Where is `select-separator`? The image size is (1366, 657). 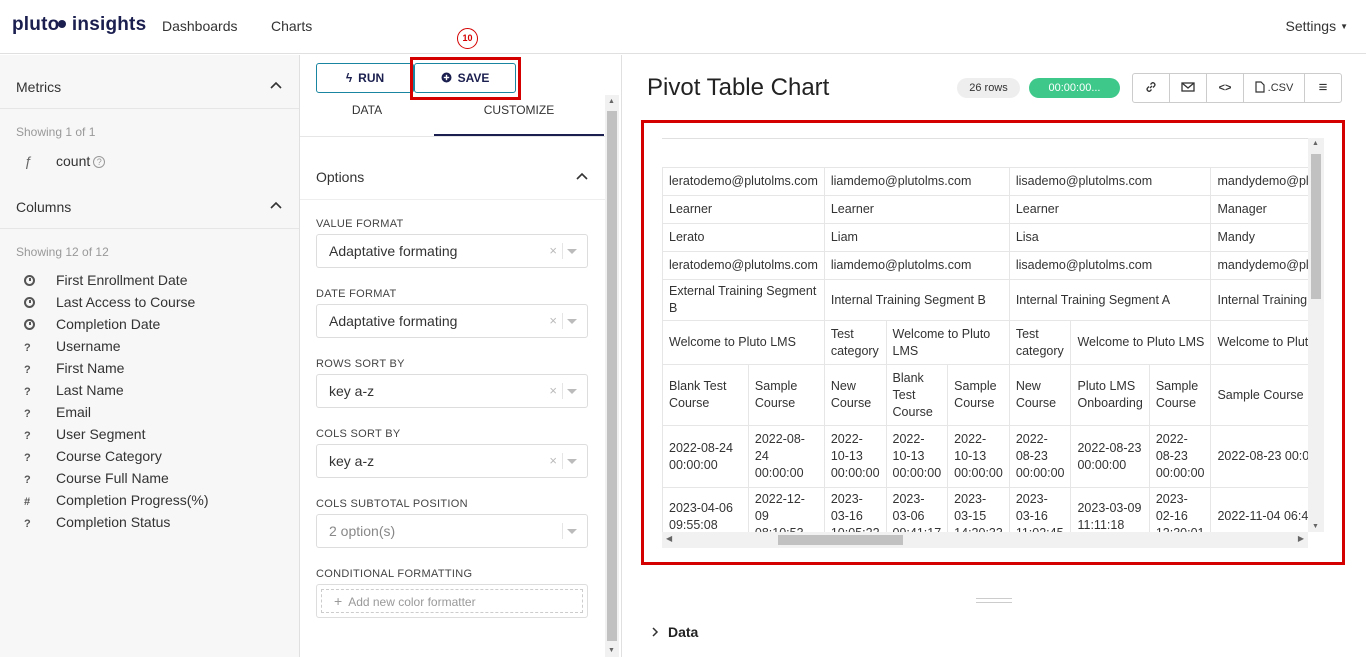 select-separator is located at coordinates (562, 461).